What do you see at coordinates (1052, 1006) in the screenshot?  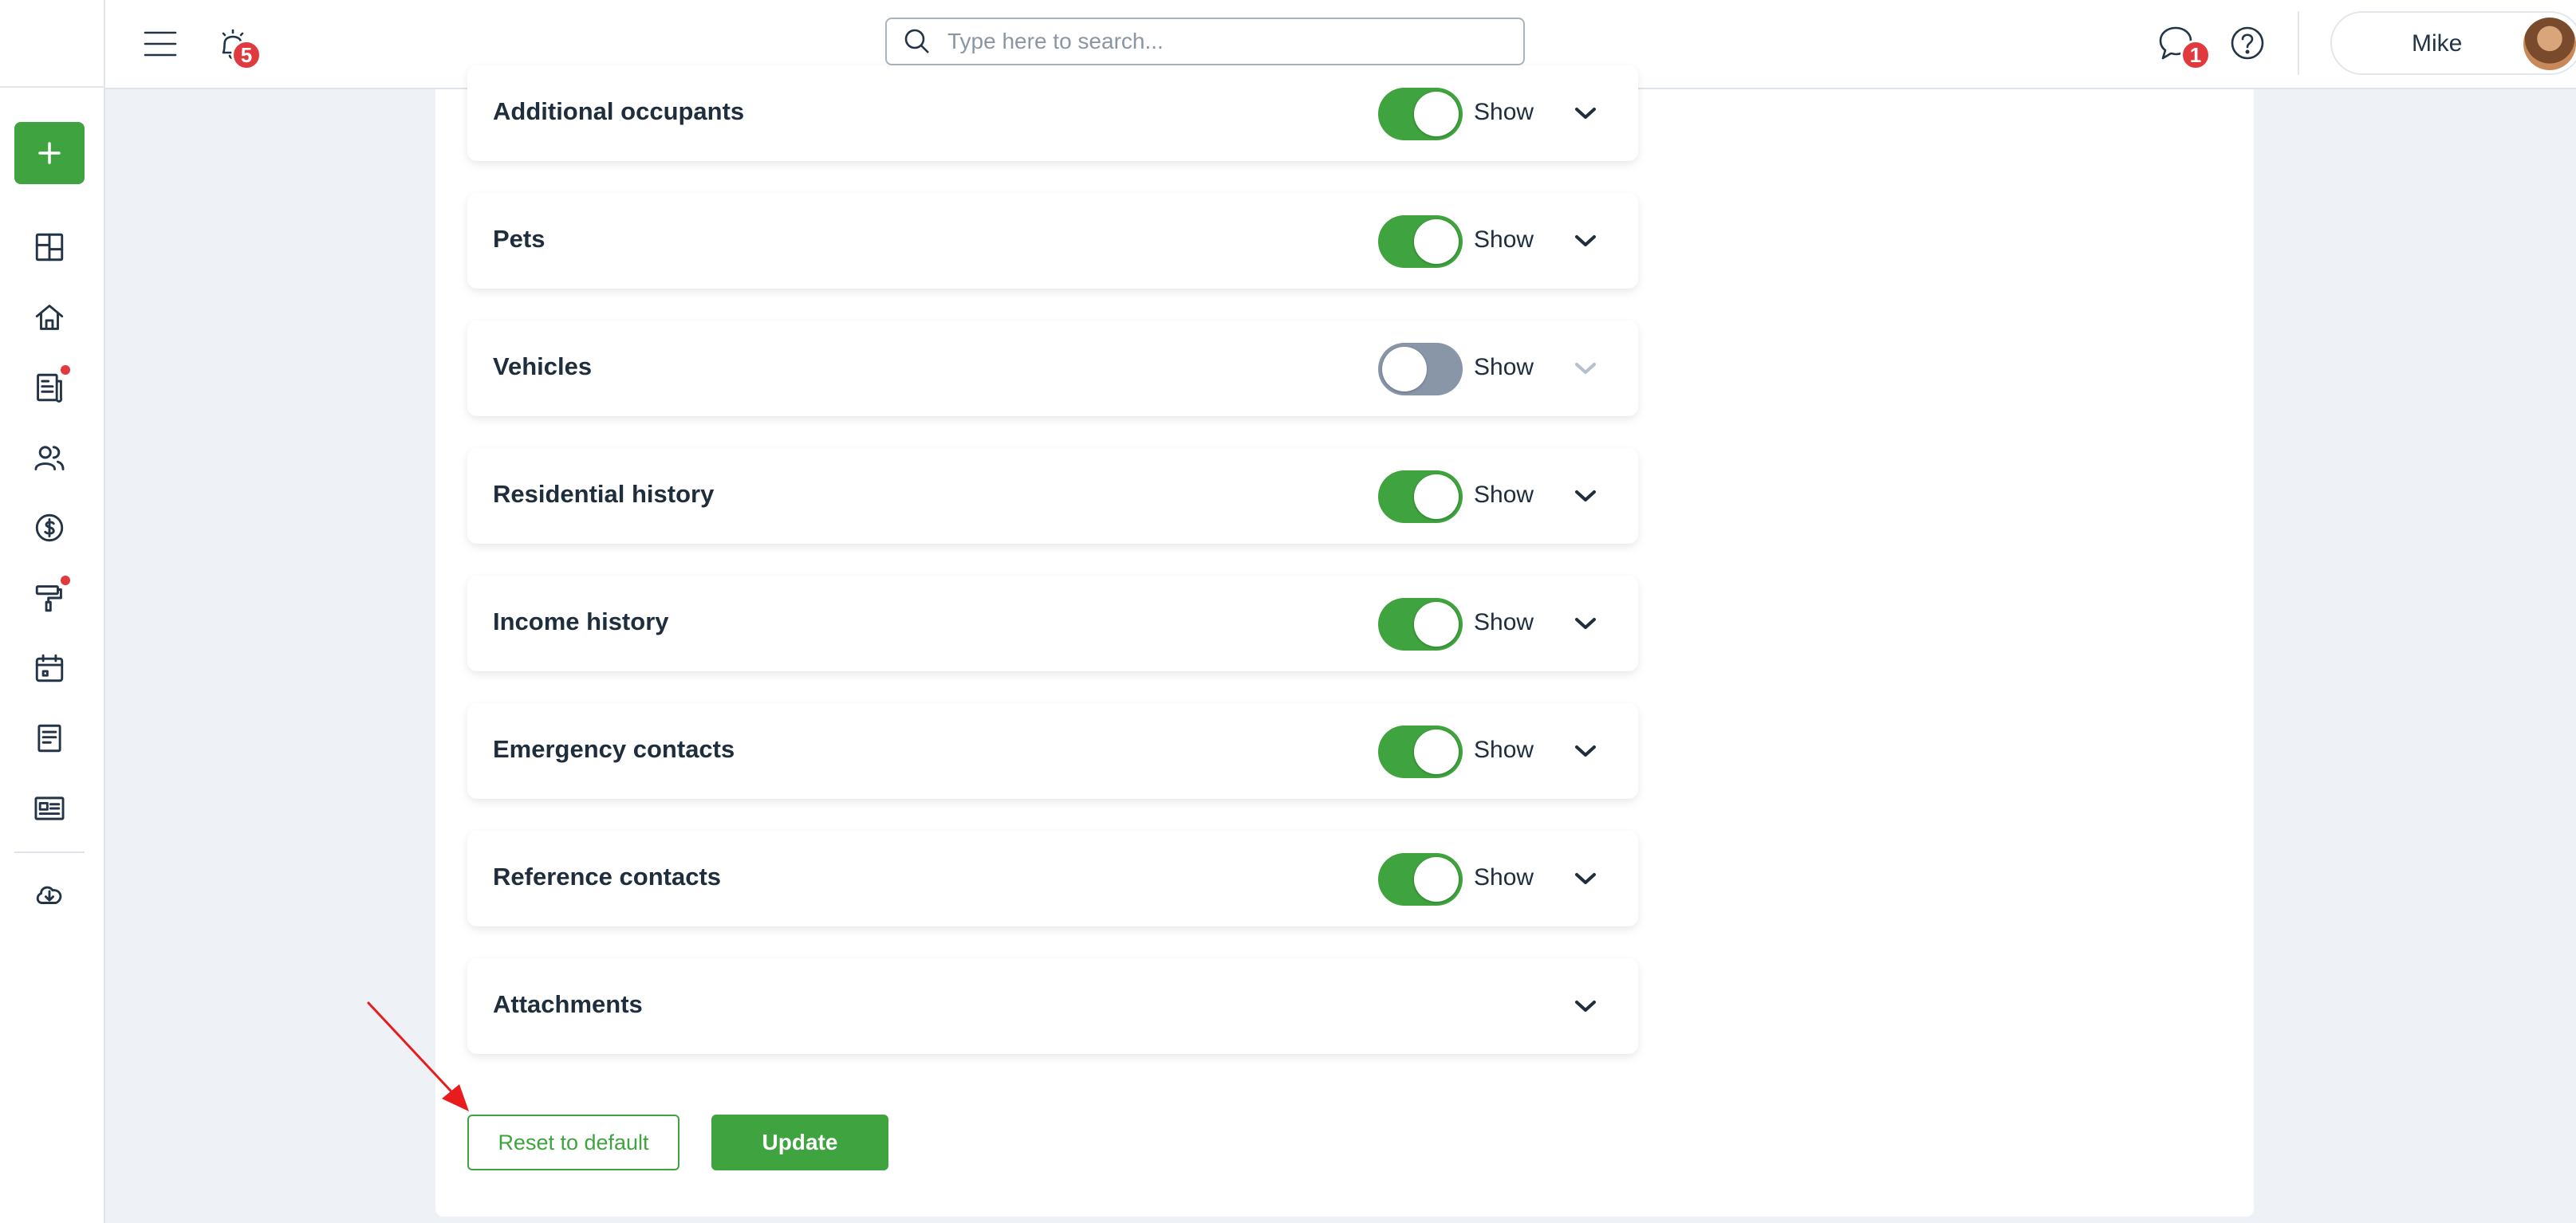 I see `section-row-attachments: Attachments` at bounding box center [1052, 1006].